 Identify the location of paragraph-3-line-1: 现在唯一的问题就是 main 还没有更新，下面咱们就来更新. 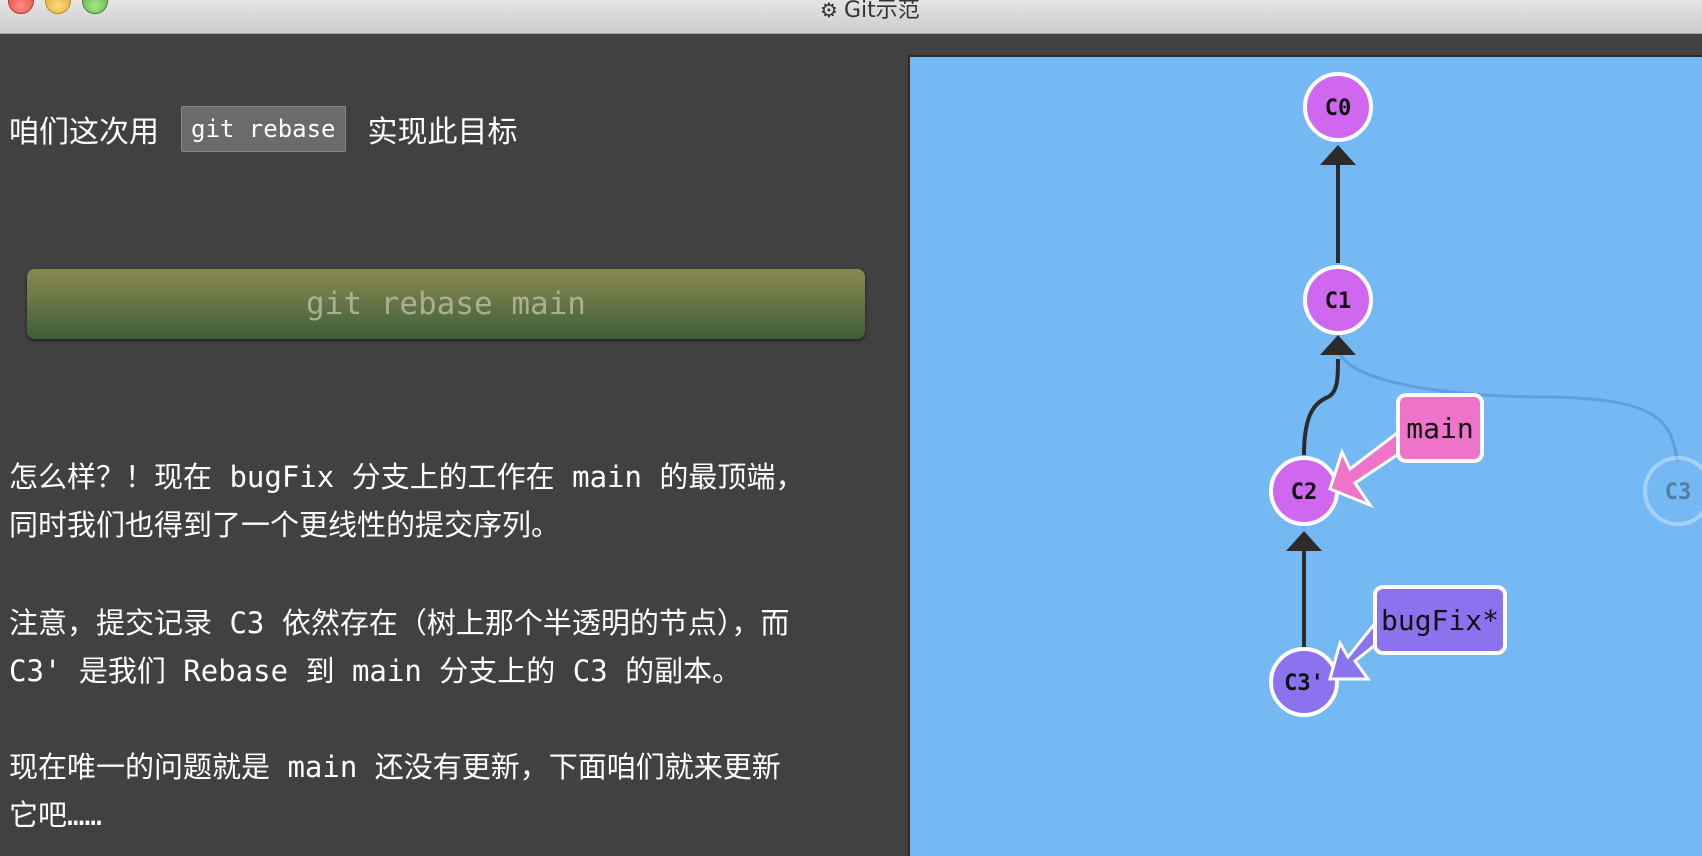
(395, 767).